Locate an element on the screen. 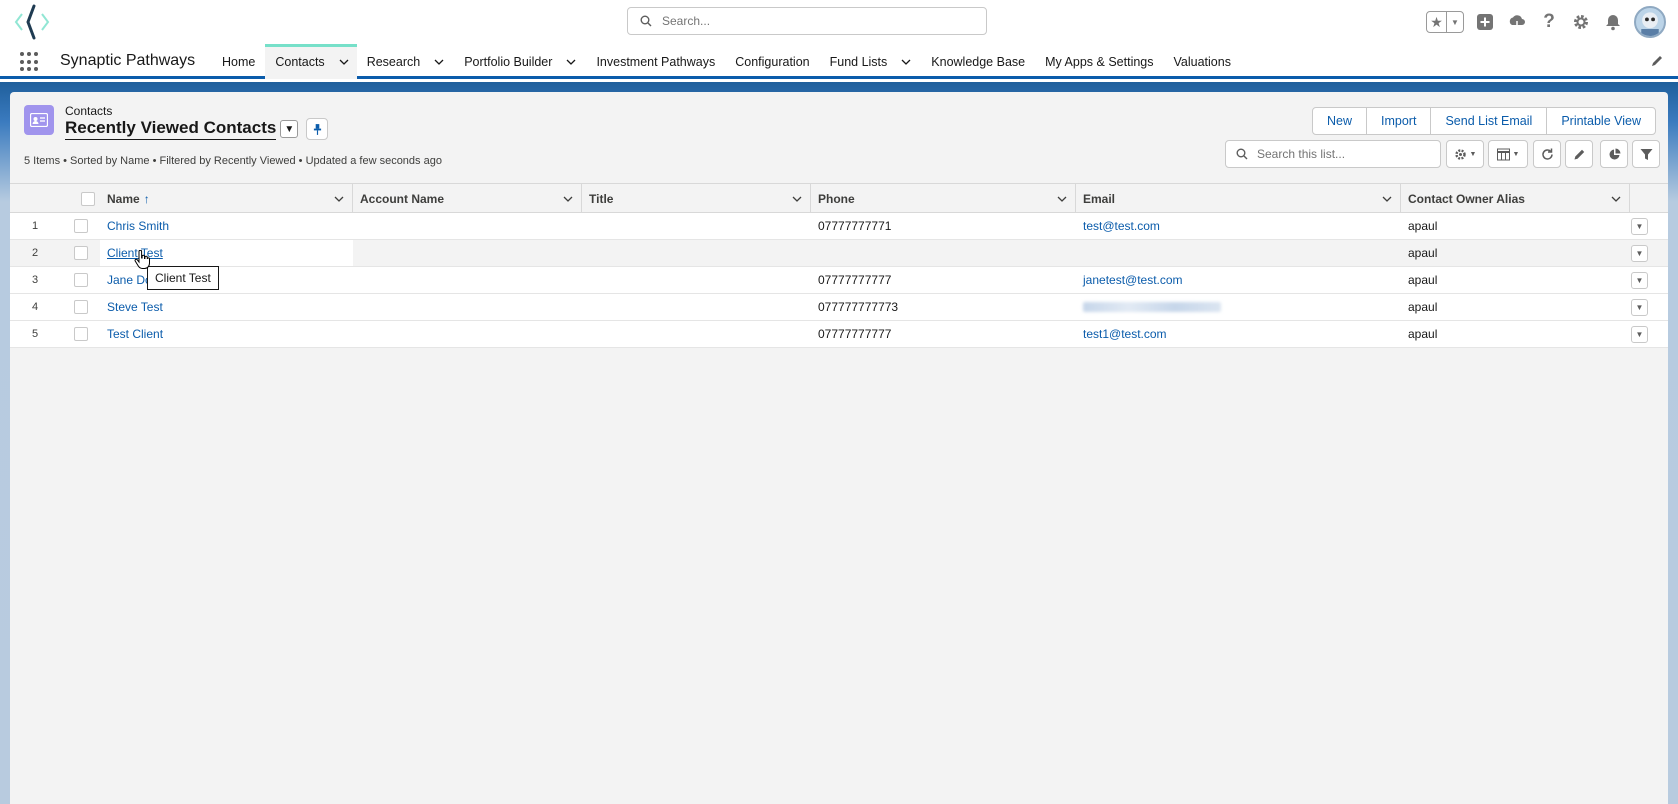 The height and width of the screenshot is (804, 1678). nav-tab-valuations: Valuations is located at coordinates (1202, 61).